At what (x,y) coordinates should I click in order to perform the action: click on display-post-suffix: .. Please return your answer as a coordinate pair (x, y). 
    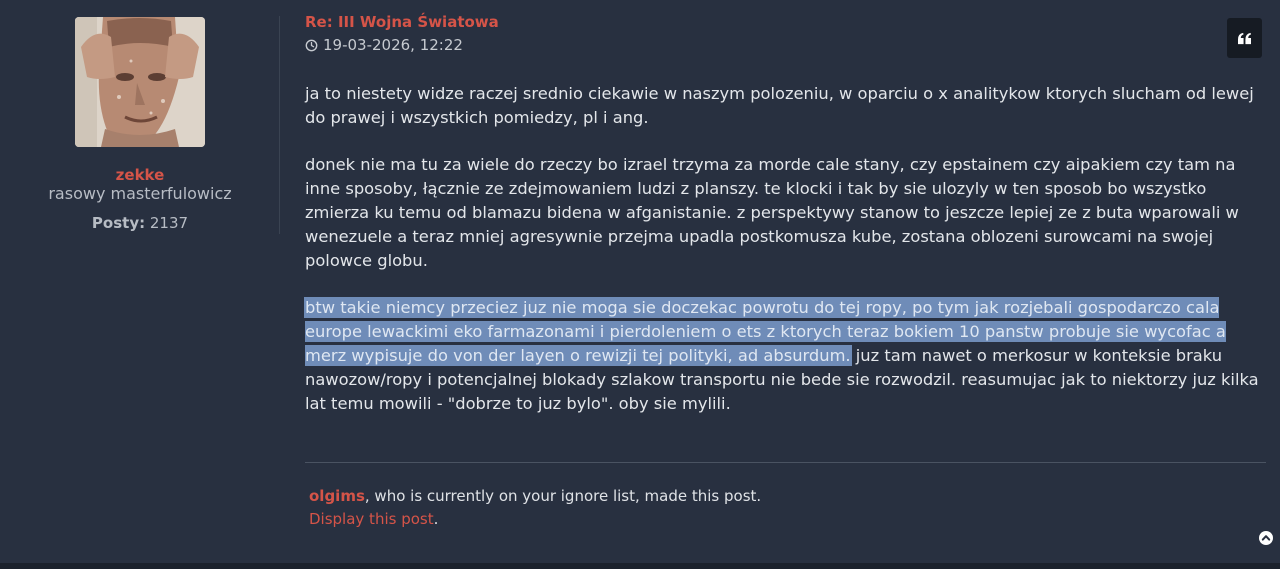
    Looking at the image, I should click on (436, 519).